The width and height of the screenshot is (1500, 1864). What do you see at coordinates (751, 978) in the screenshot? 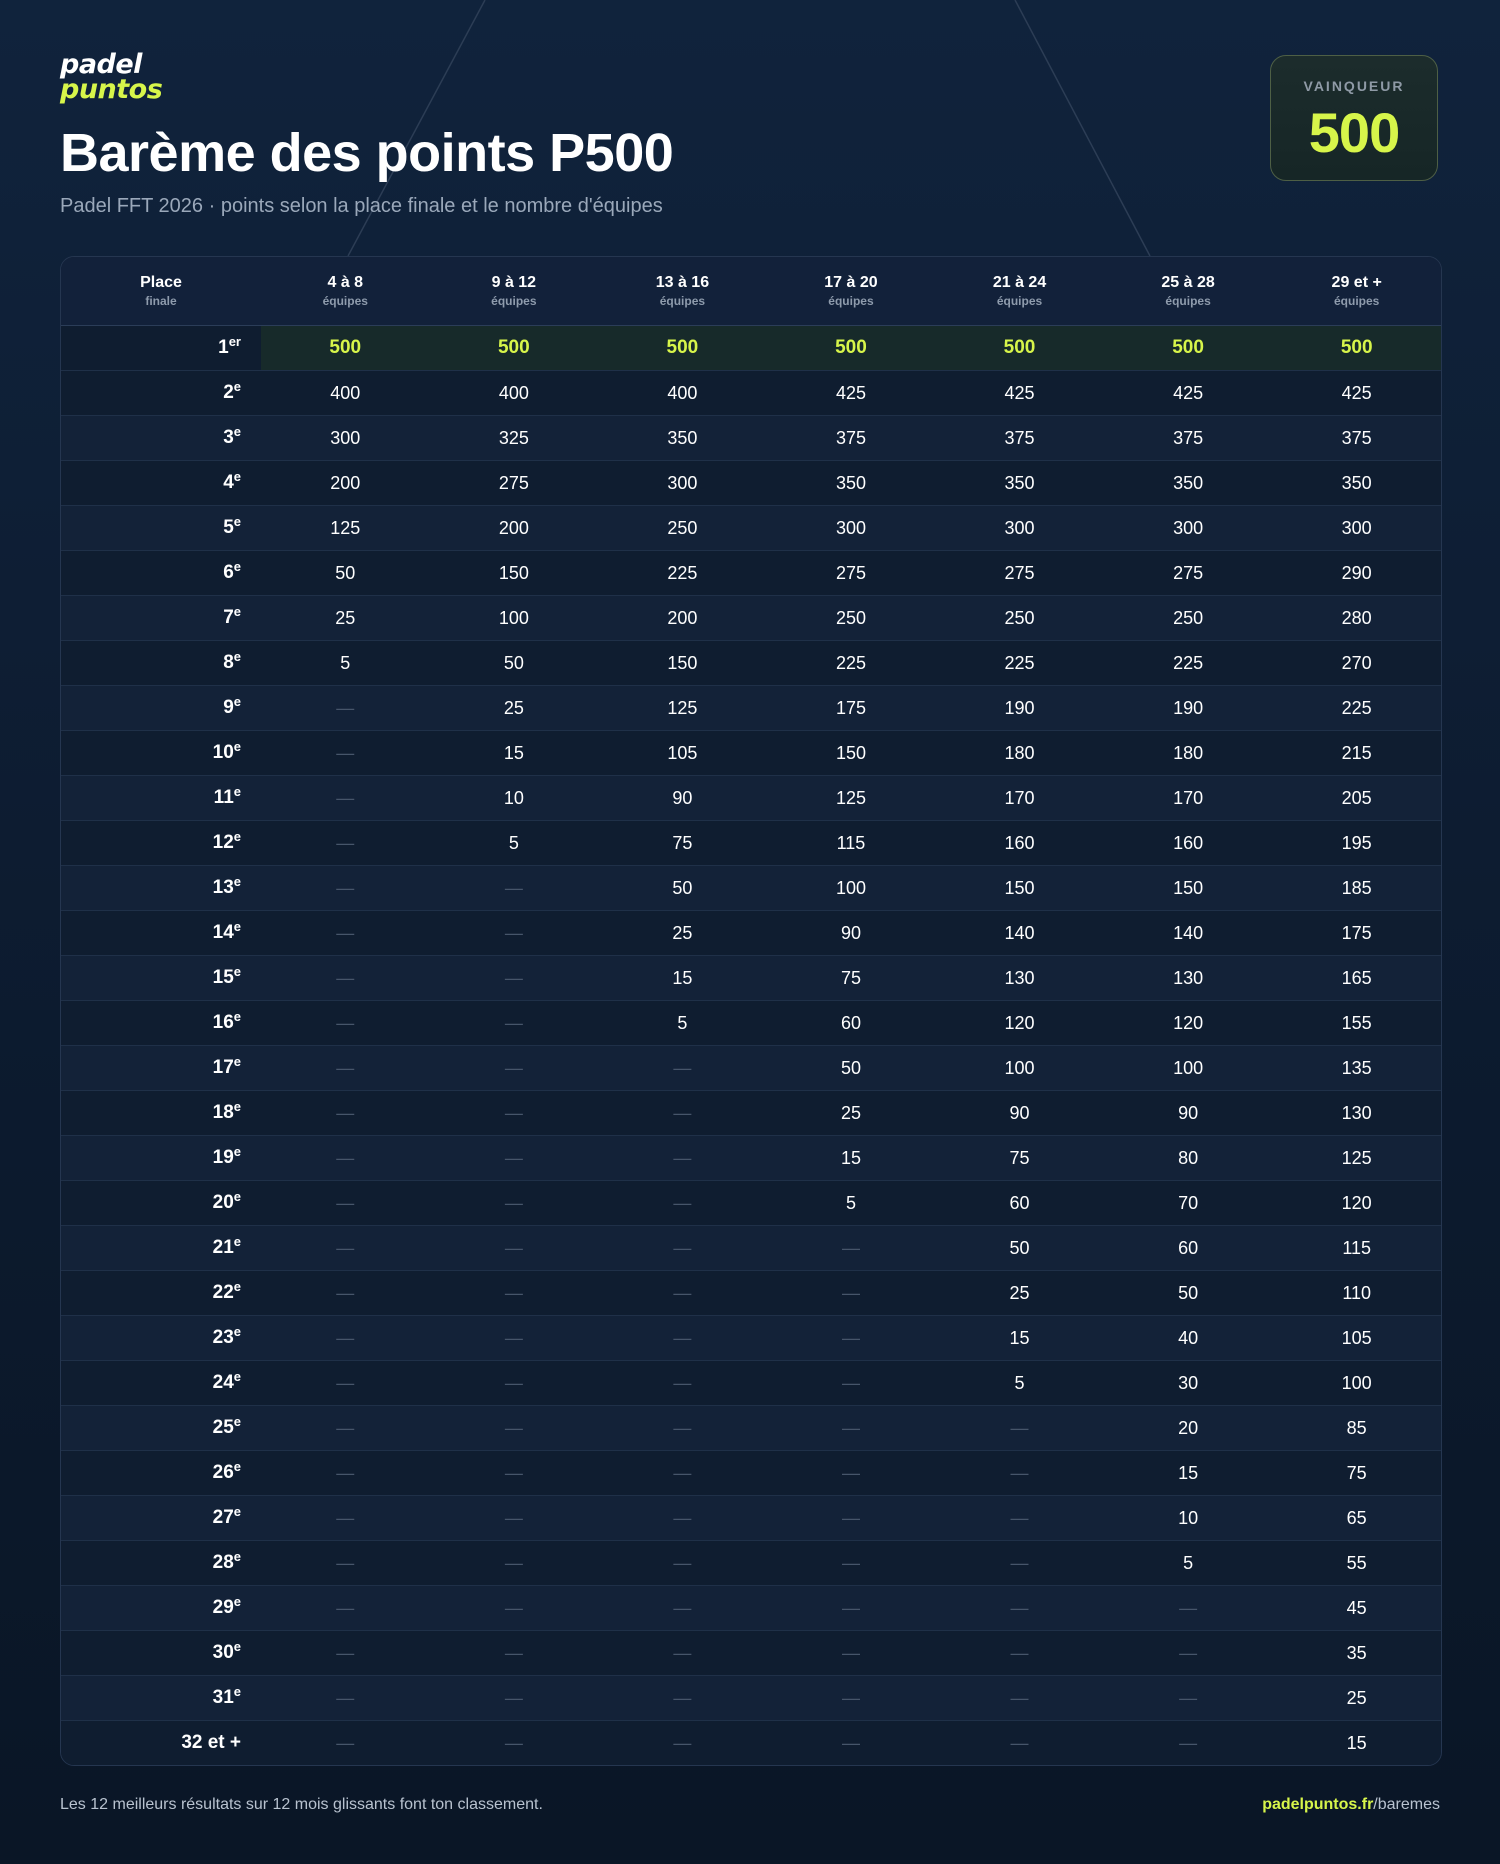
I see `table-row: 15e — —15 75 130 130 165` at bounding box center [751, 978].